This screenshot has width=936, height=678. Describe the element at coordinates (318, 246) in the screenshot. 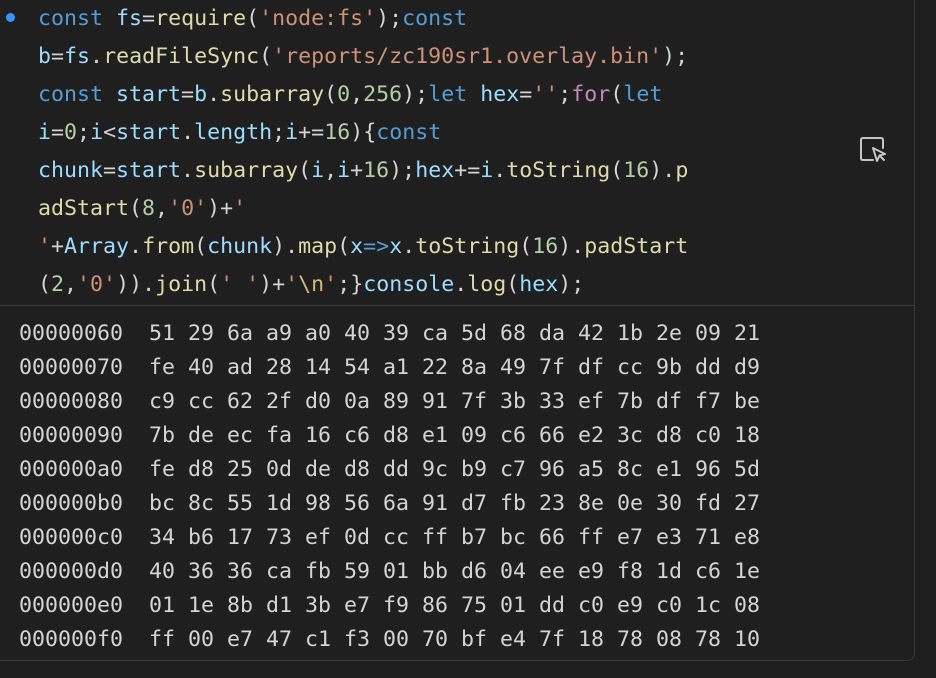

I see `code-token: map` at that location.